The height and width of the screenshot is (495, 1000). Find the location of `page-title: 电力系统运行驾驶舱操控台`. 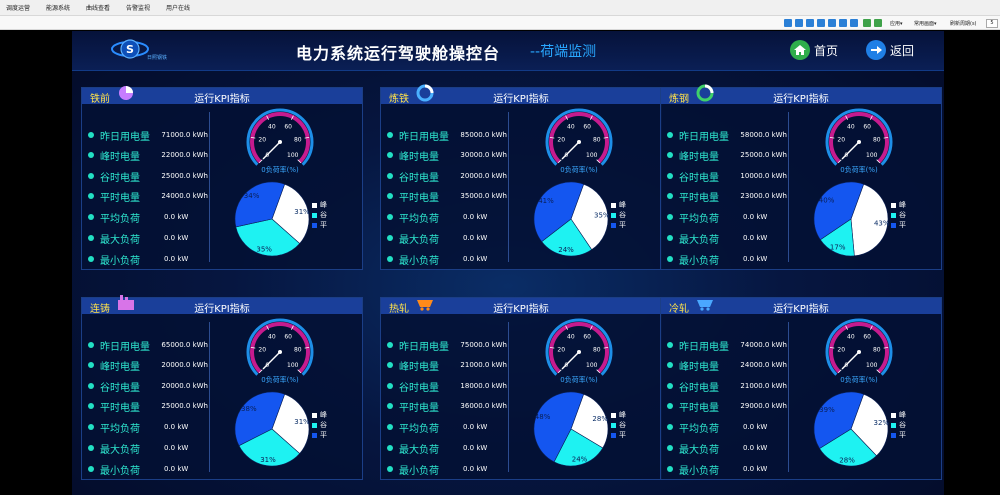

page-title: 电力系统运行驾驶舱操控台 is located at coordinates (398, 53).